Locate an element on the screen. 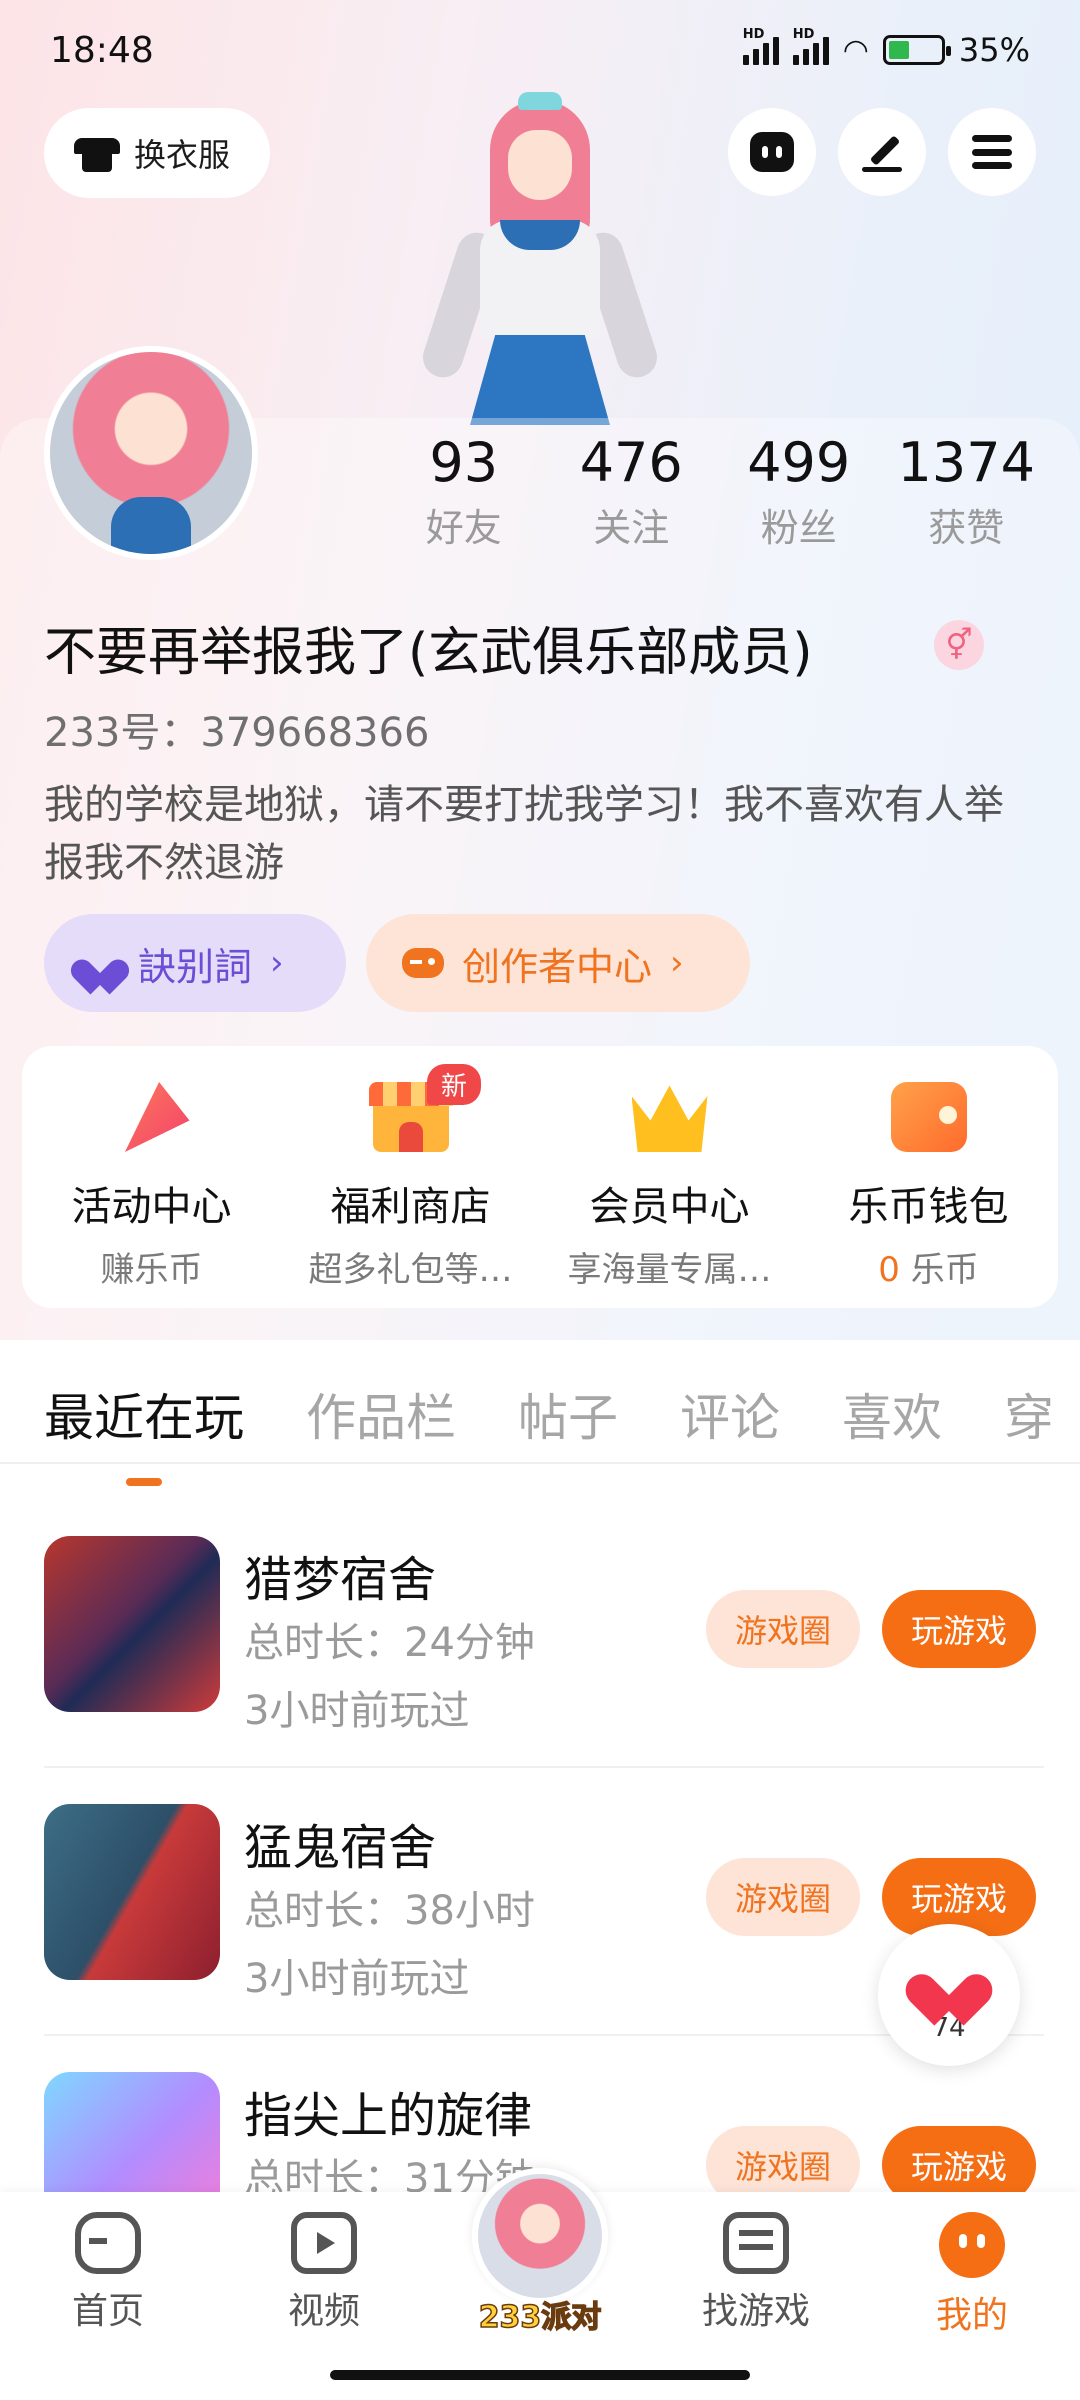 The width and height of the screenshot is (1080, 2400). divider is located at coordinates (540, 1463).